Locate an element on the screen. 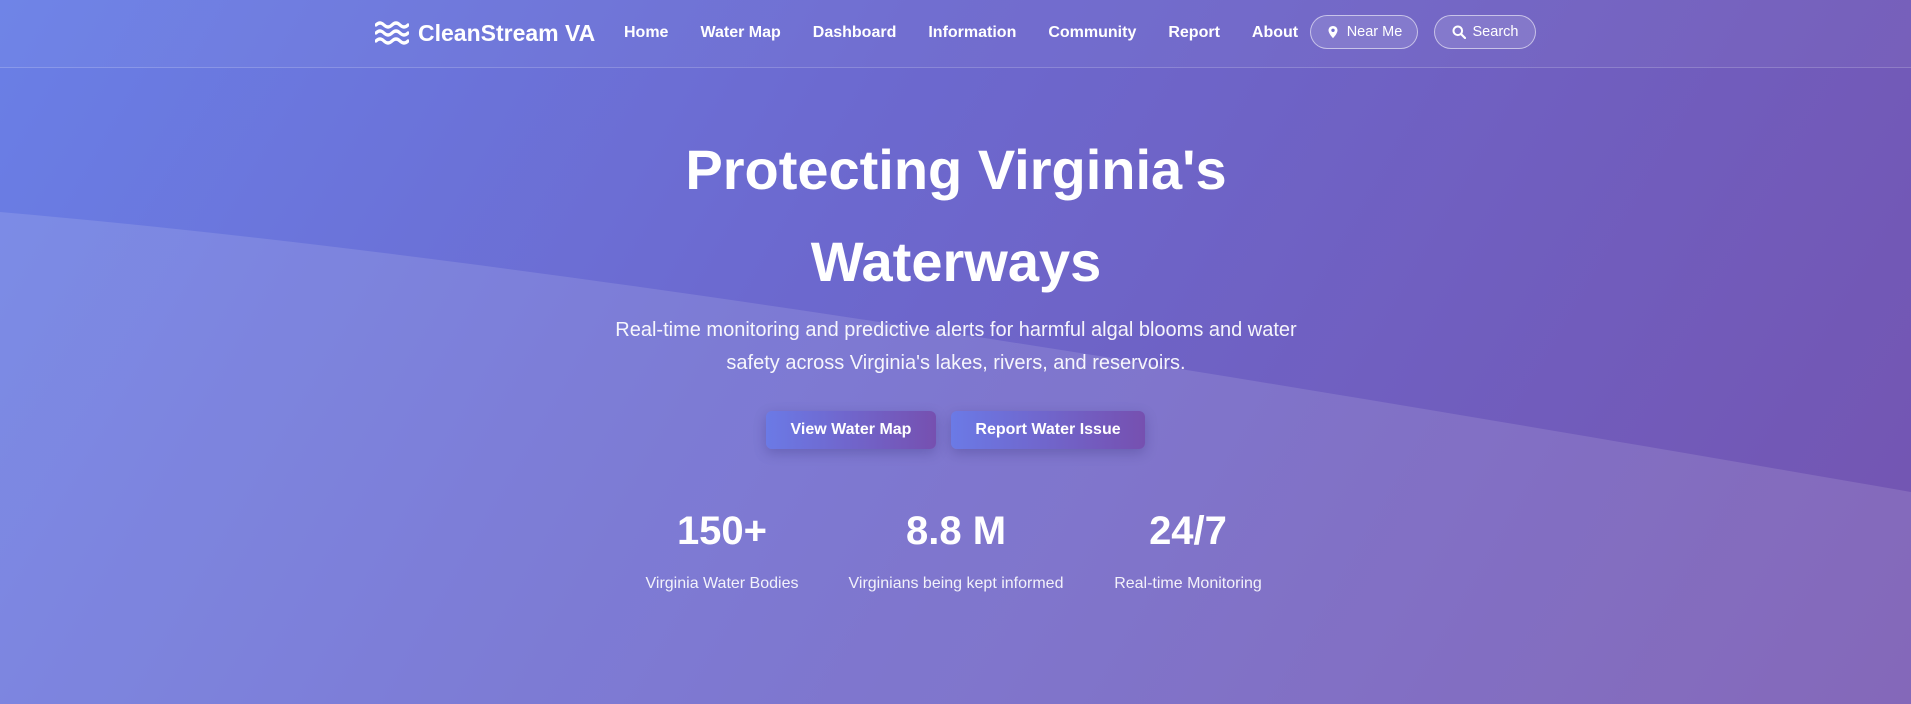 This screenshot has height=704, width=1911. stat-value: 150+ is located at coordinates (722, 531).